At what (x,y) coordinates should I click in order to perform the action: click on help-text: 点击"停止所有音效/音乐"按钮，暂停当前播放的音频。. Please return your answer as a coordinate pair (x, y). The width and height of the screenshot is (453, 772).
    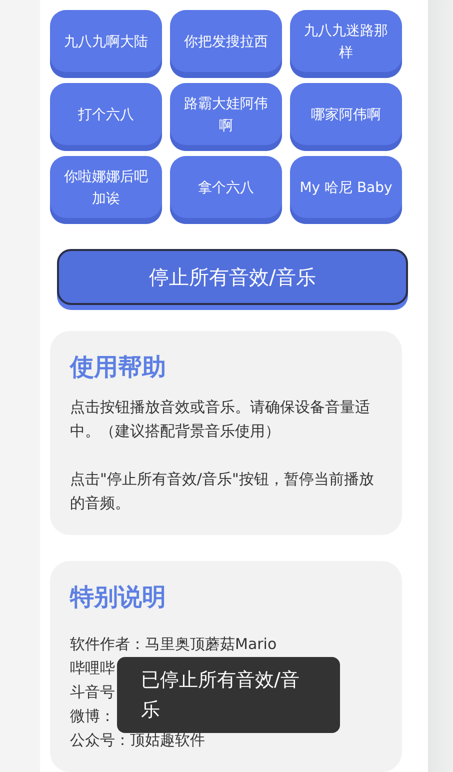
    Looking at the image, I should click on (222, 491).